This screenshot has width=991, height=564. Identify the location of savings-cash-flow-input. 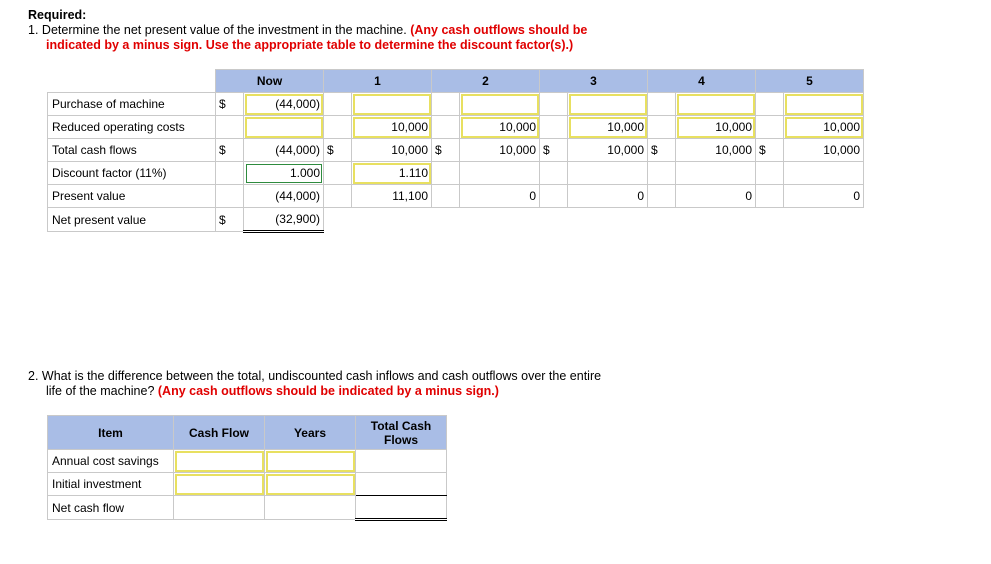
(219, 461).